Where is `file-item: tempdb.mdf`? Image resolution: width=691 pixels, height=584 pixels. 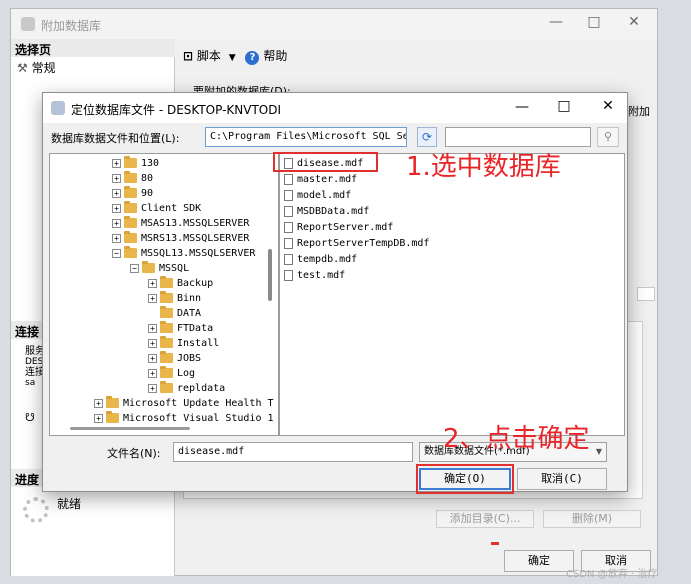 file-item: tempdb.mdf is located at coordinates (320, 259).